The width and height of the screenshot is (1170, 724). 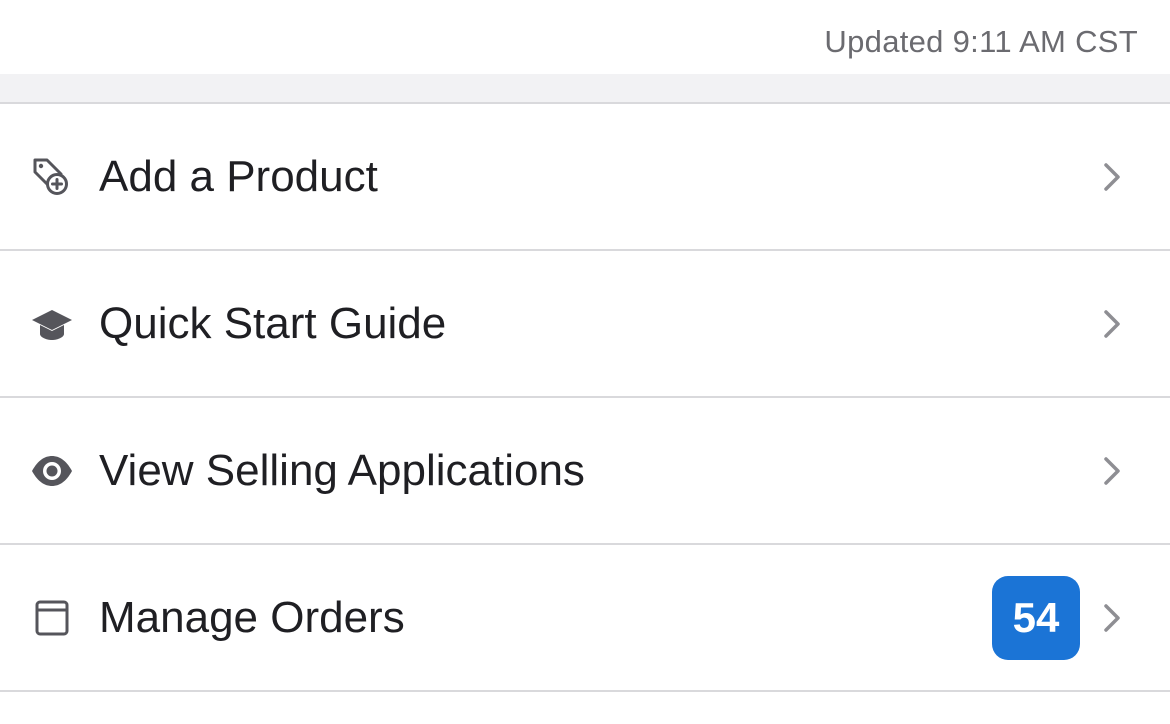 I want to click on graduation-cap-icon, so click(x=52, y=324).